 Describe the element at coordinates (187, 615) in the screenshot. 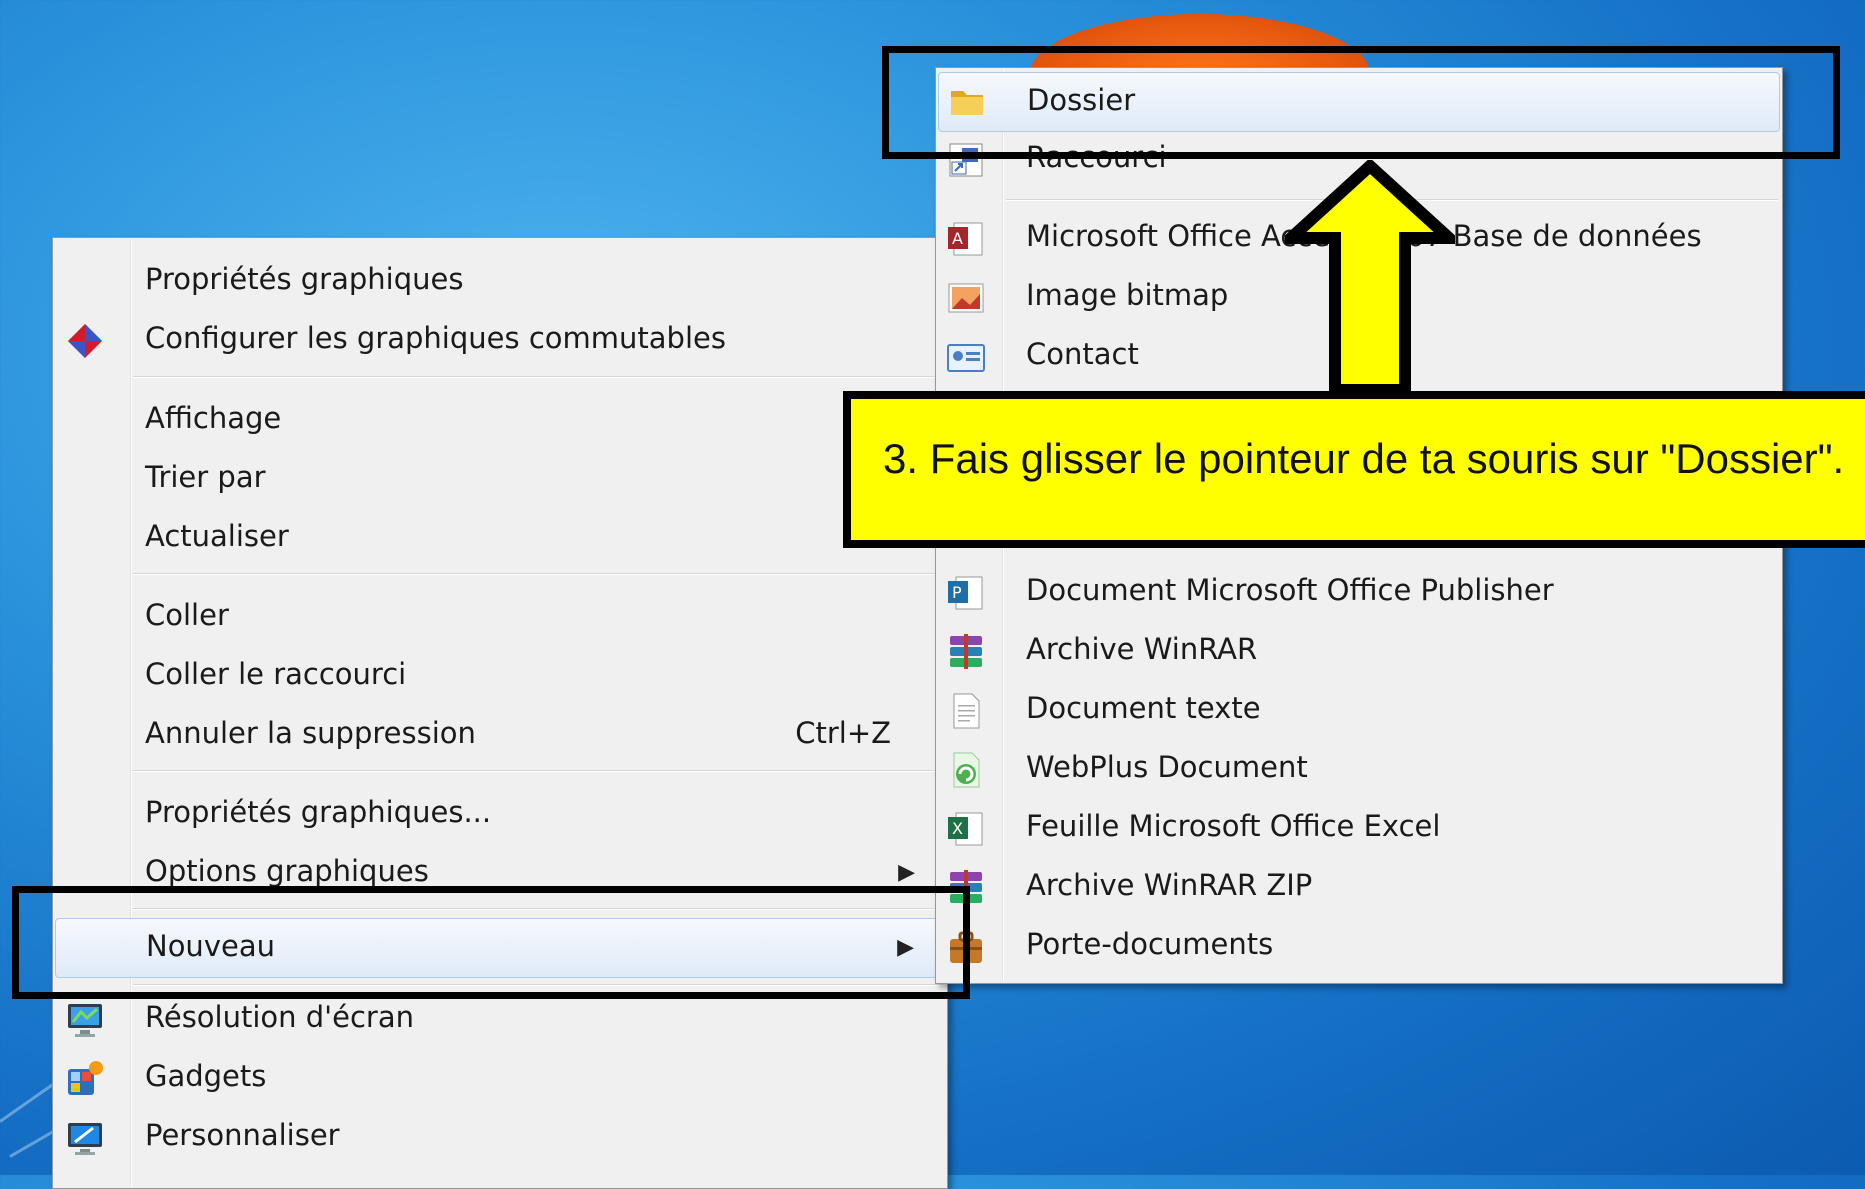

I see `menu-item-label: Coller` at that location.